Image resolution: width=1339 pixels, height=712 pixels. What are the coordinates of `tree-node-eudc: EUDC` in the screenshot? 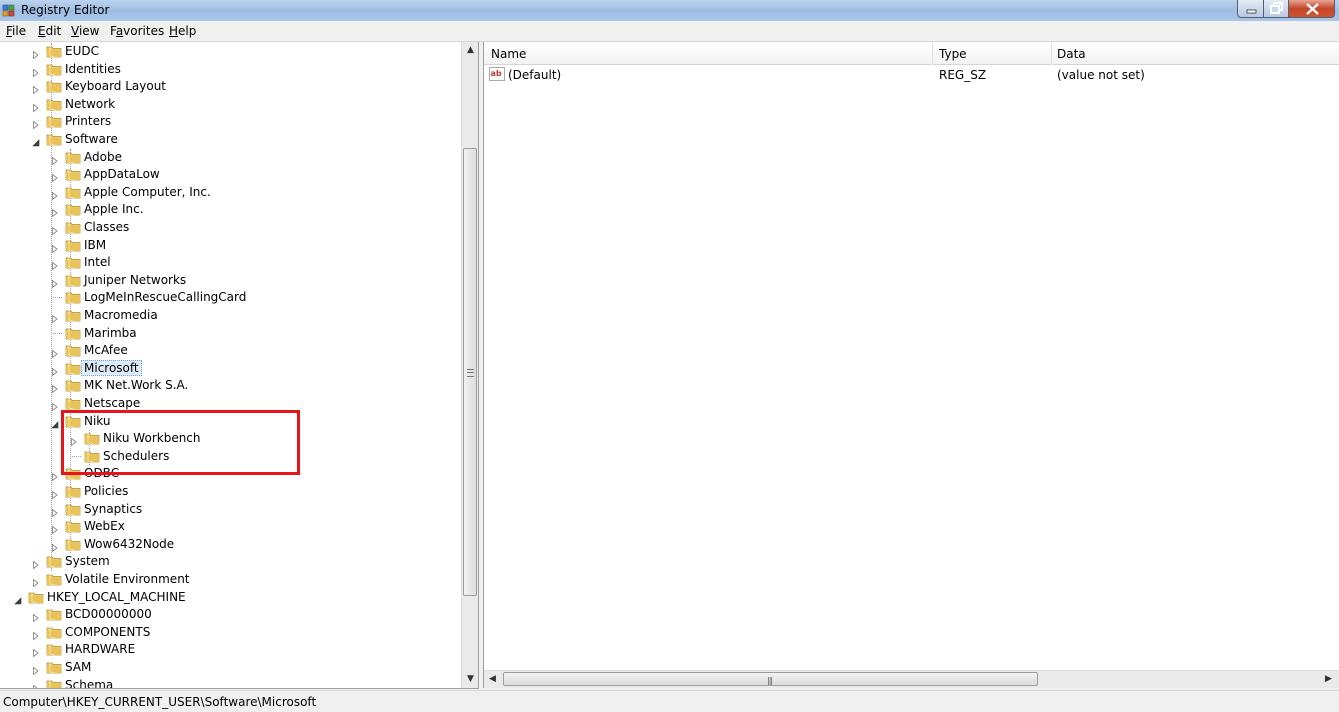 It's located at (230, 51).